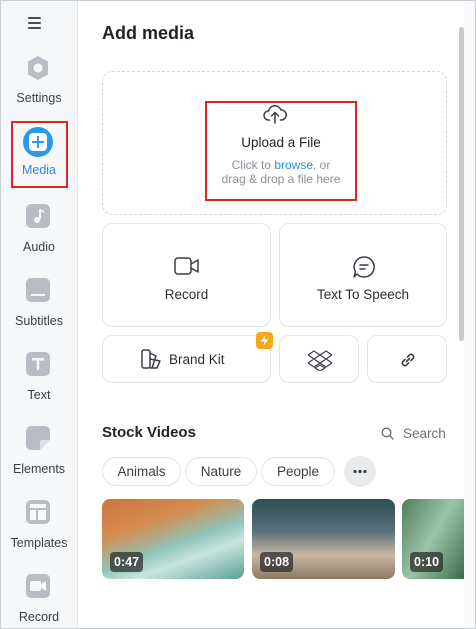  Describe the element at coordinates (293, 165) in the screenshot. I see `browse-link: browse` at that location.